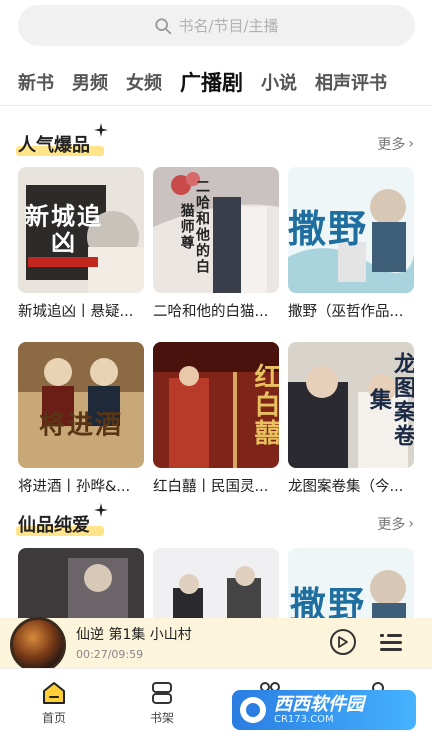 Image resolution: width=432 pixels, height=738 pixels. Describe the element at coordinates (110, 654) in the screenshot. I see `player-time: 00:27/09:59` at that location.